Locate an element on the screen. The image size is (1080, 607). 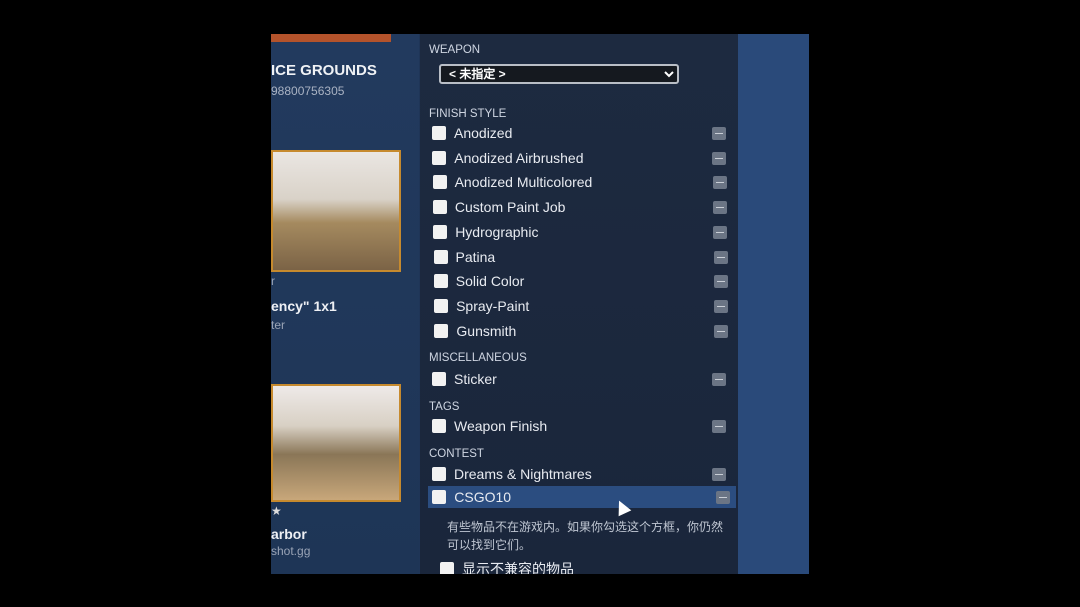
finish-style-label: FINISH STYLE is located at coordinates (468, 114).